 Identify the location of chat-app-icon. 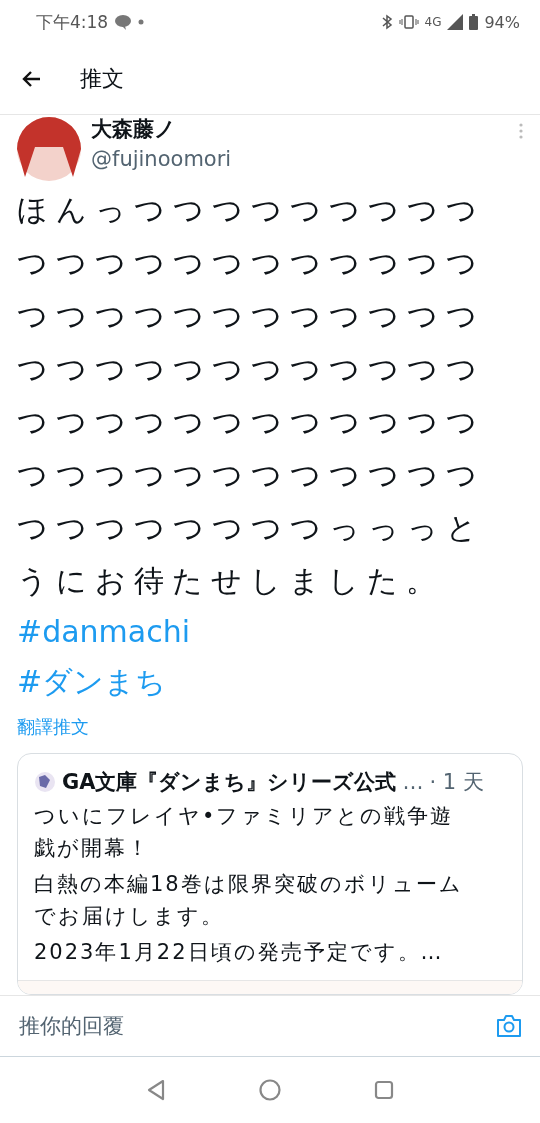
(123, 22).